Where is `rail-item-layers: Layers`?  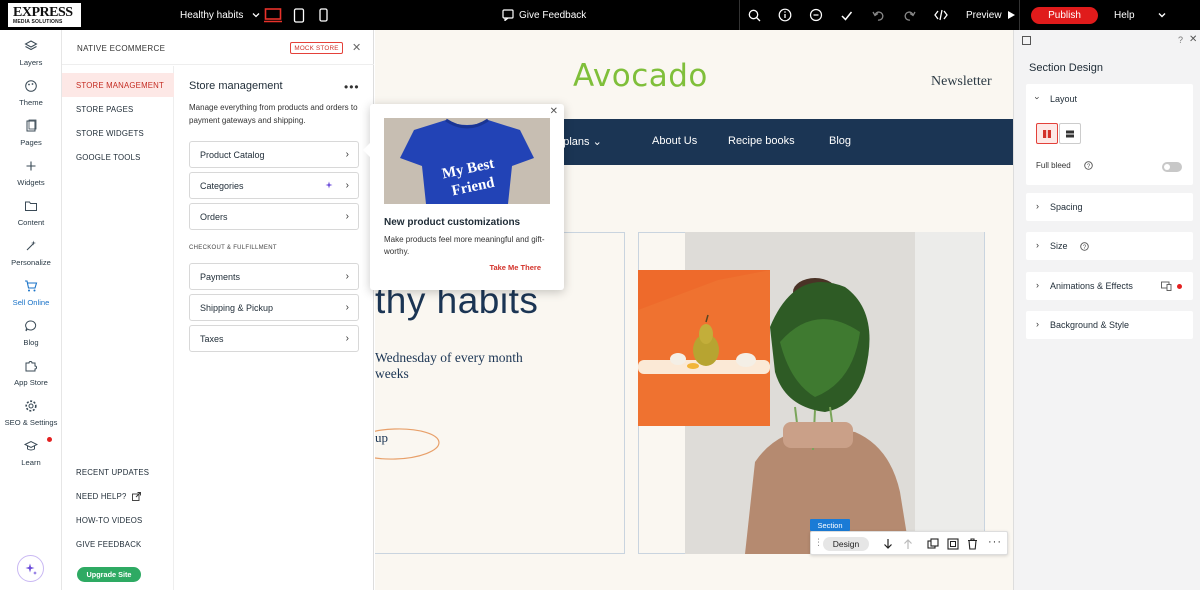 rail-item-layers: Layers is located at coordinates (31, 55).